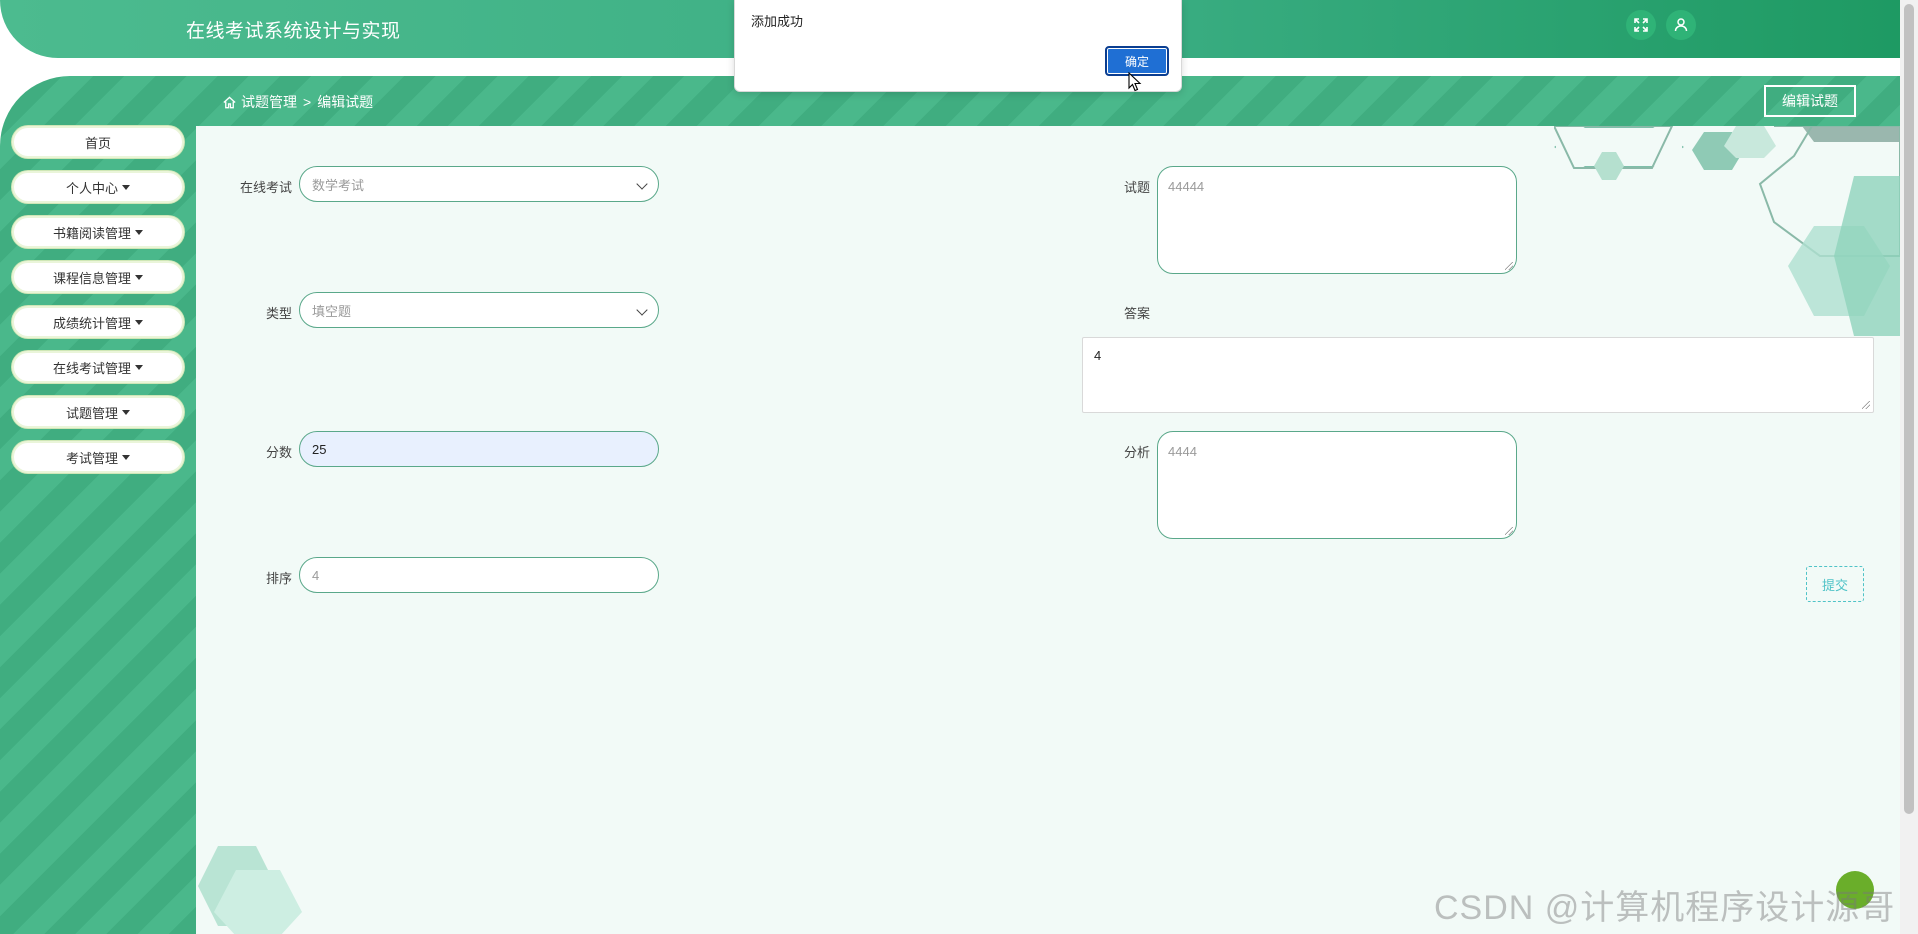 This screenshot has width=1918, height=934. Describe the element at coordinates (278, 313) in the screenshot. I see `type-label: 类型` at that location.